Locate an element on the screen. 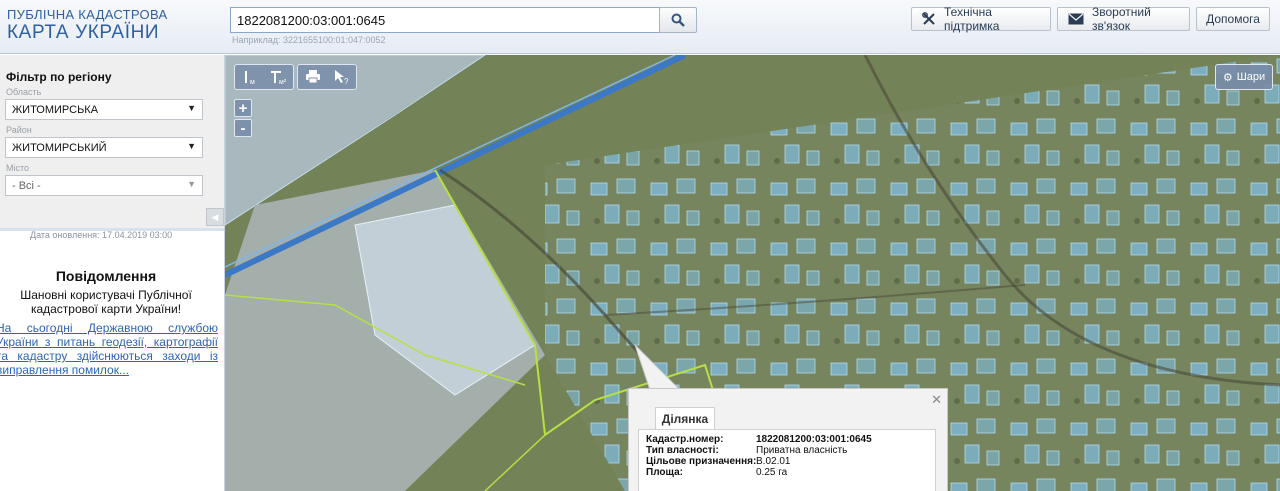 The width and height of the screenshot is (1280, 491). search-bar: Наприклад: 3221655100:01:047:0052 is located at coordinates (463, 26).